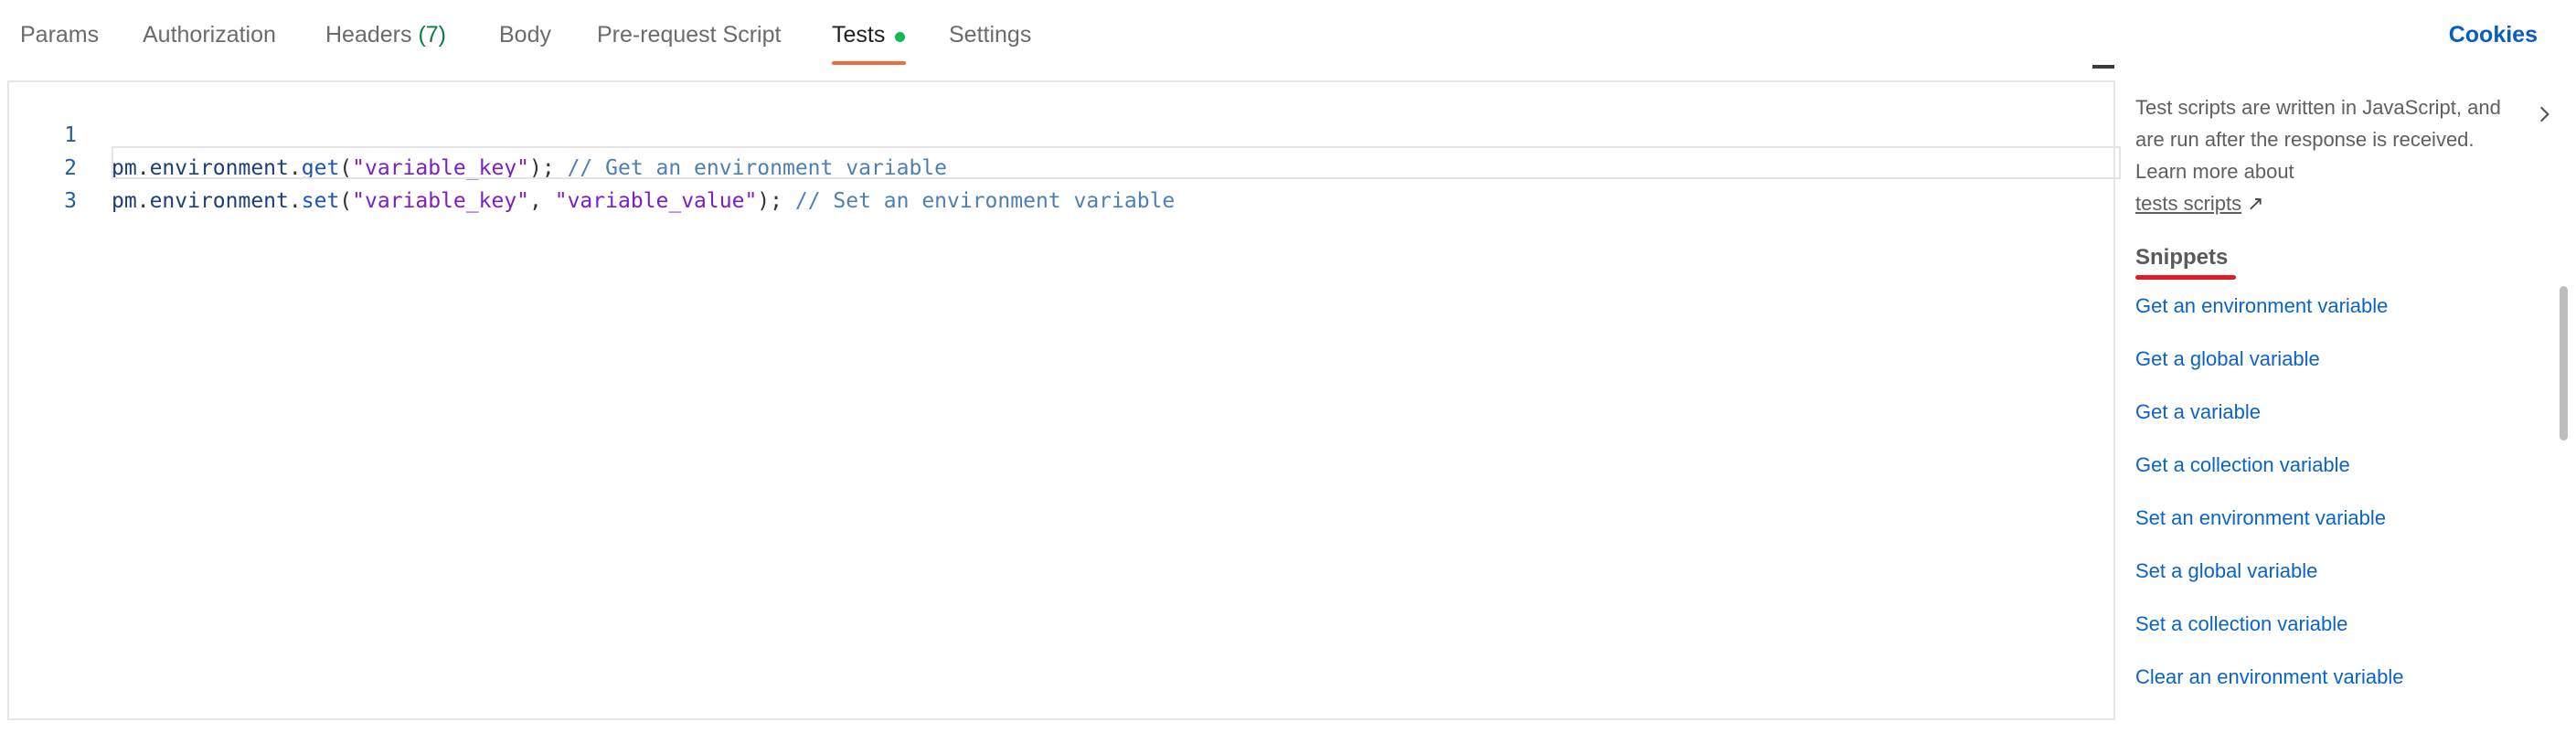 This screenshot has height=733, width=2576. What do you see at coordinates (2185, 277) in the screenshot?
I see `snippets-heading-underline` at bounding box center [2185, 277].